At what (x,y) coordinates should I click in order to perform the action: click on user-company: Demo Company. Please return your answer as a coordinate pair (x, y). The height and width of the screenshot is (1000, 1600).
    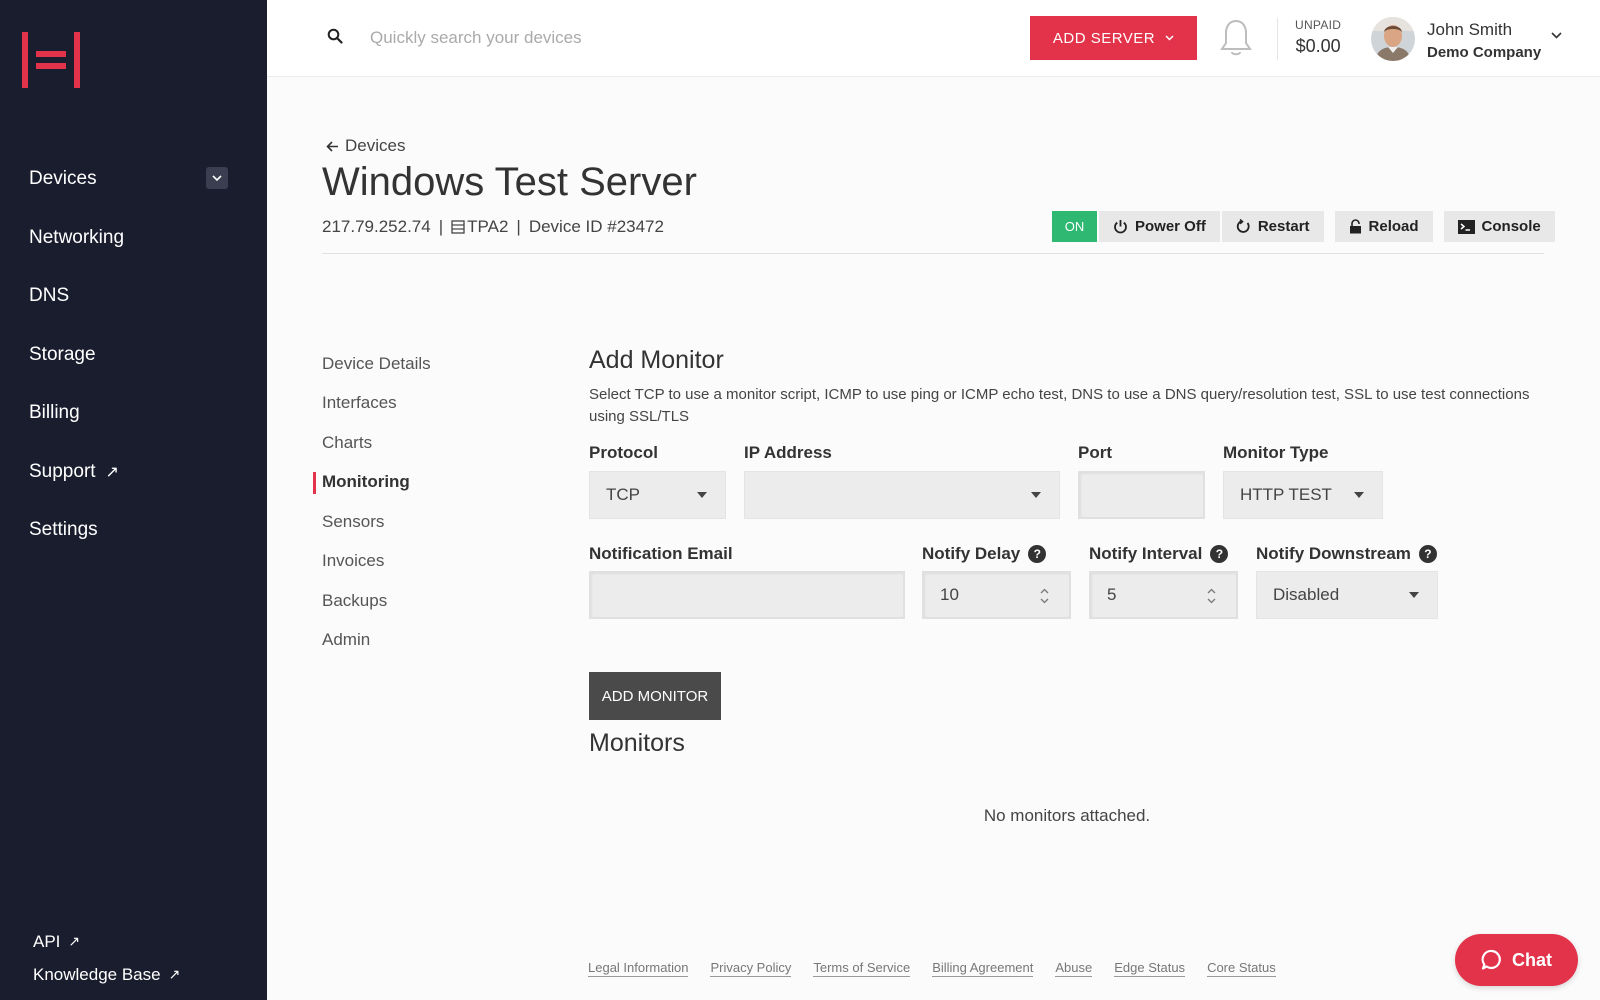
    Looking at the image, I should click on (1484, 52).